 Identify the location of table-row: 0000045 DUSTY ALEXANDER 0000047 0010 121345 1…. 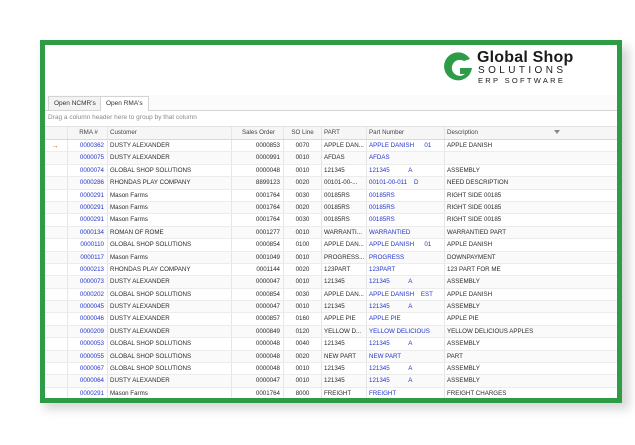
(331, 307).